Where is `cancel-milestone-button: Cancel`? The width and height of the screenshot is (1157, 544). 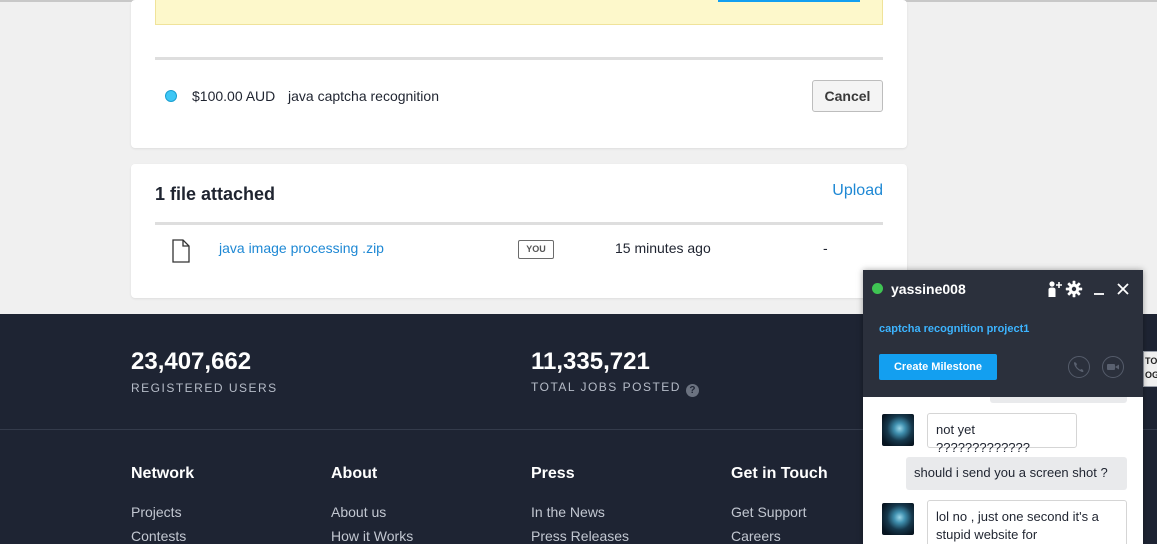 cancel-milestone-button: Cancel is located at coordinates (847, 96).